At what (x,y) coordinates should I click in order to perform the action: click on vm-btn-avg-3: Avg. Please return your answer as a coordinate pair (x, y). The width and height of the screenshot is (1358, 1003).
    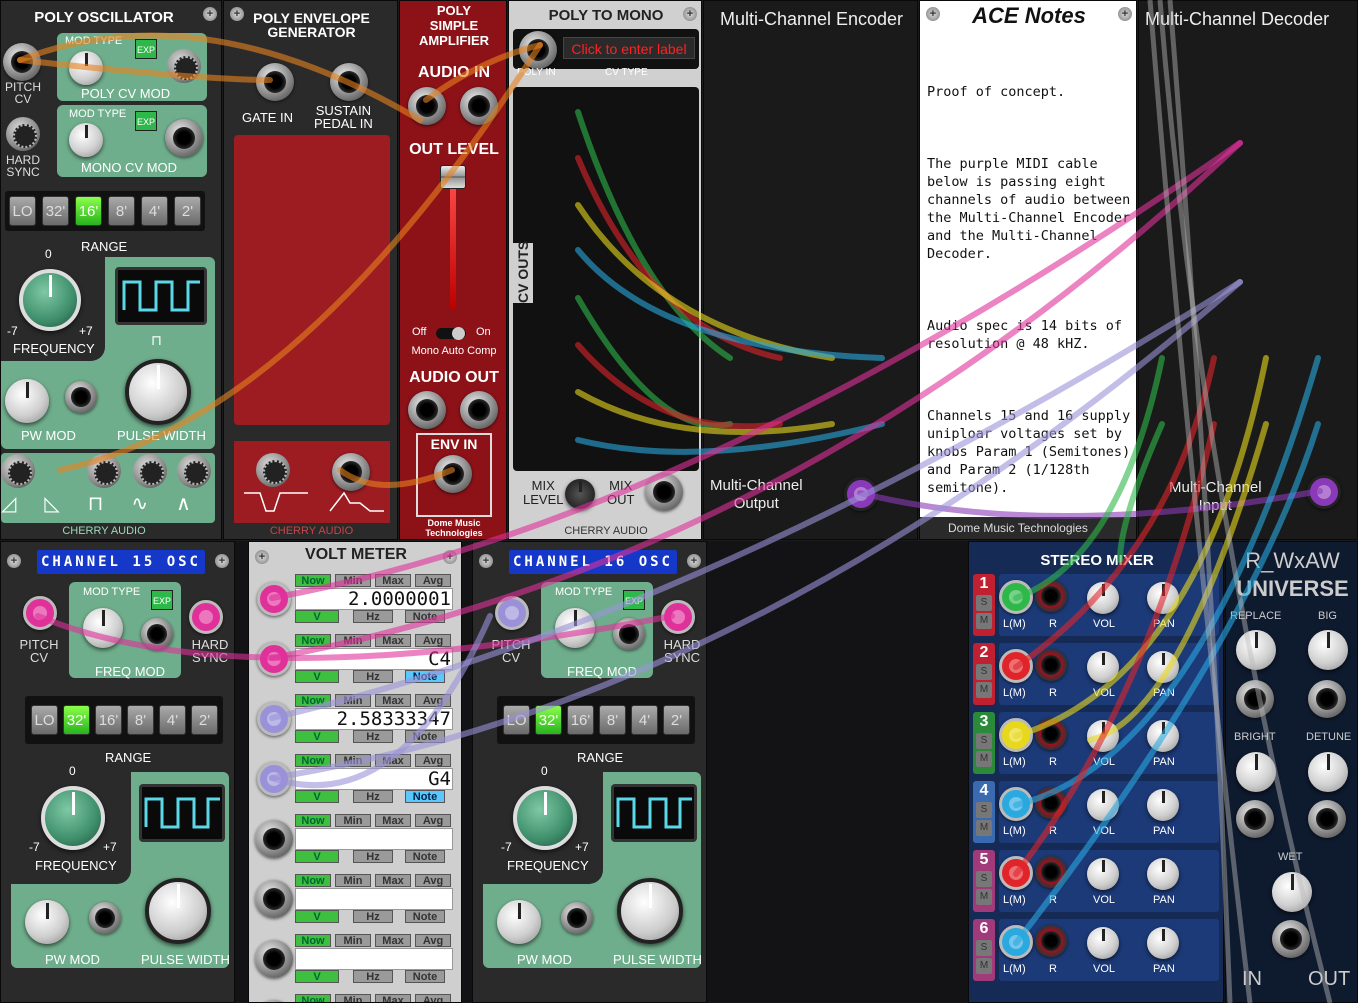
    Looking at the image, I should click on (433, 700).